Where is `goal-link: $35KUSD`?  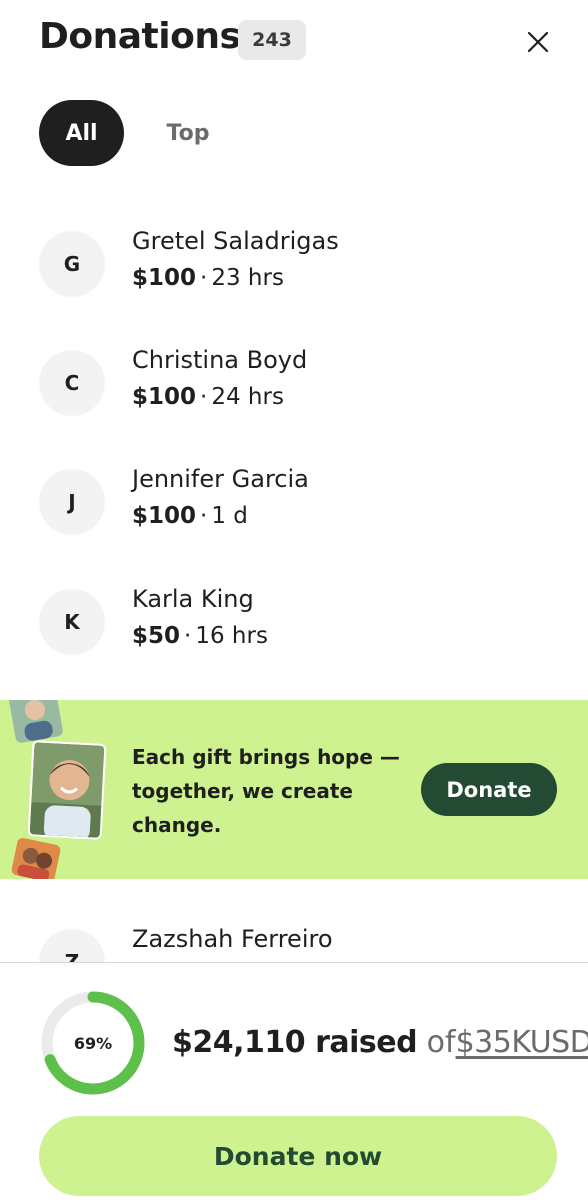
goal-link: $35KUSD is located at coordinates (522, 1042).